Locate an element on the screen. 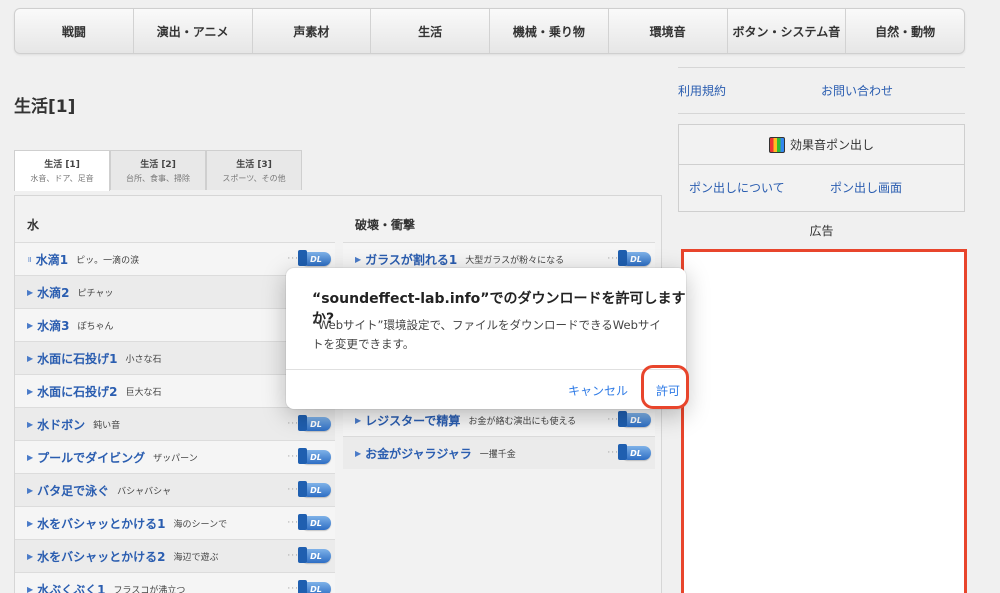 This screenshot has width=1000, height=593. sound-name-link: プールでダイビング is located at coordinates (91, 457).